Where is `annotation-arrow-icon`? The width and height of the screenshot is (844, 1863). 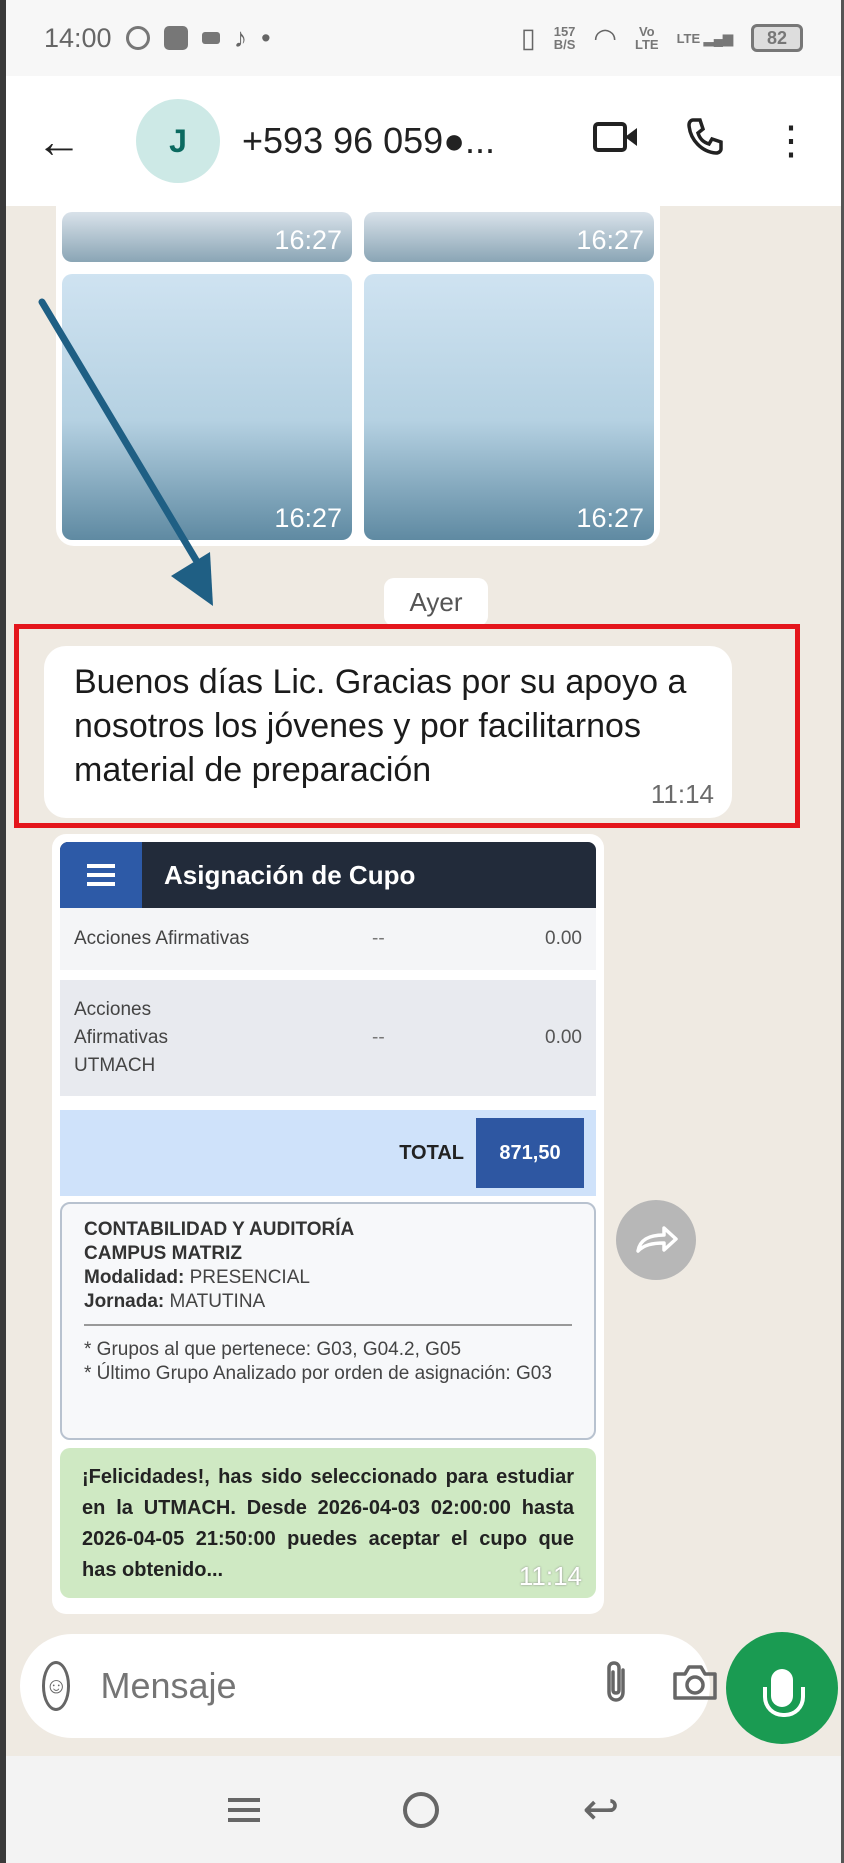
annotation-arrow-icon is located at coordinates (125, 452).